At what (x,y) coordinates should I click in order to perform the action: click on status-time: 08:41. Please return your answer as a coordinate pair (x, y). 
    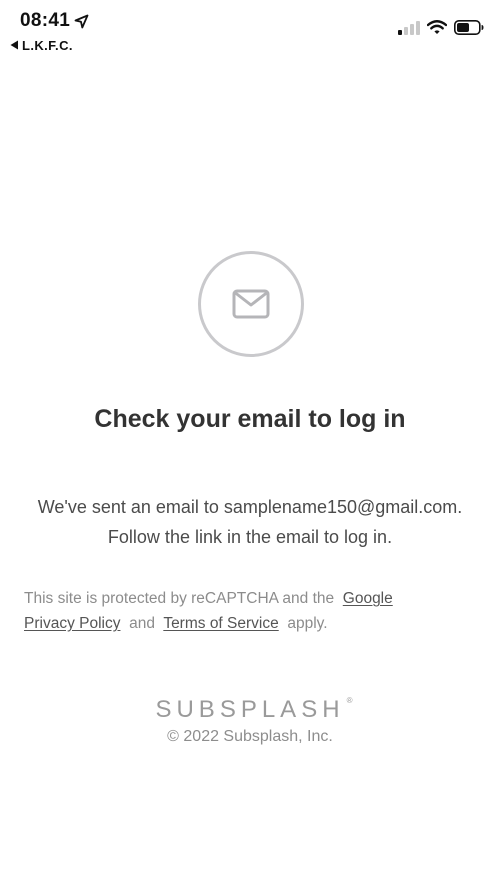
    Looking at the image, I should click on (54, 21).